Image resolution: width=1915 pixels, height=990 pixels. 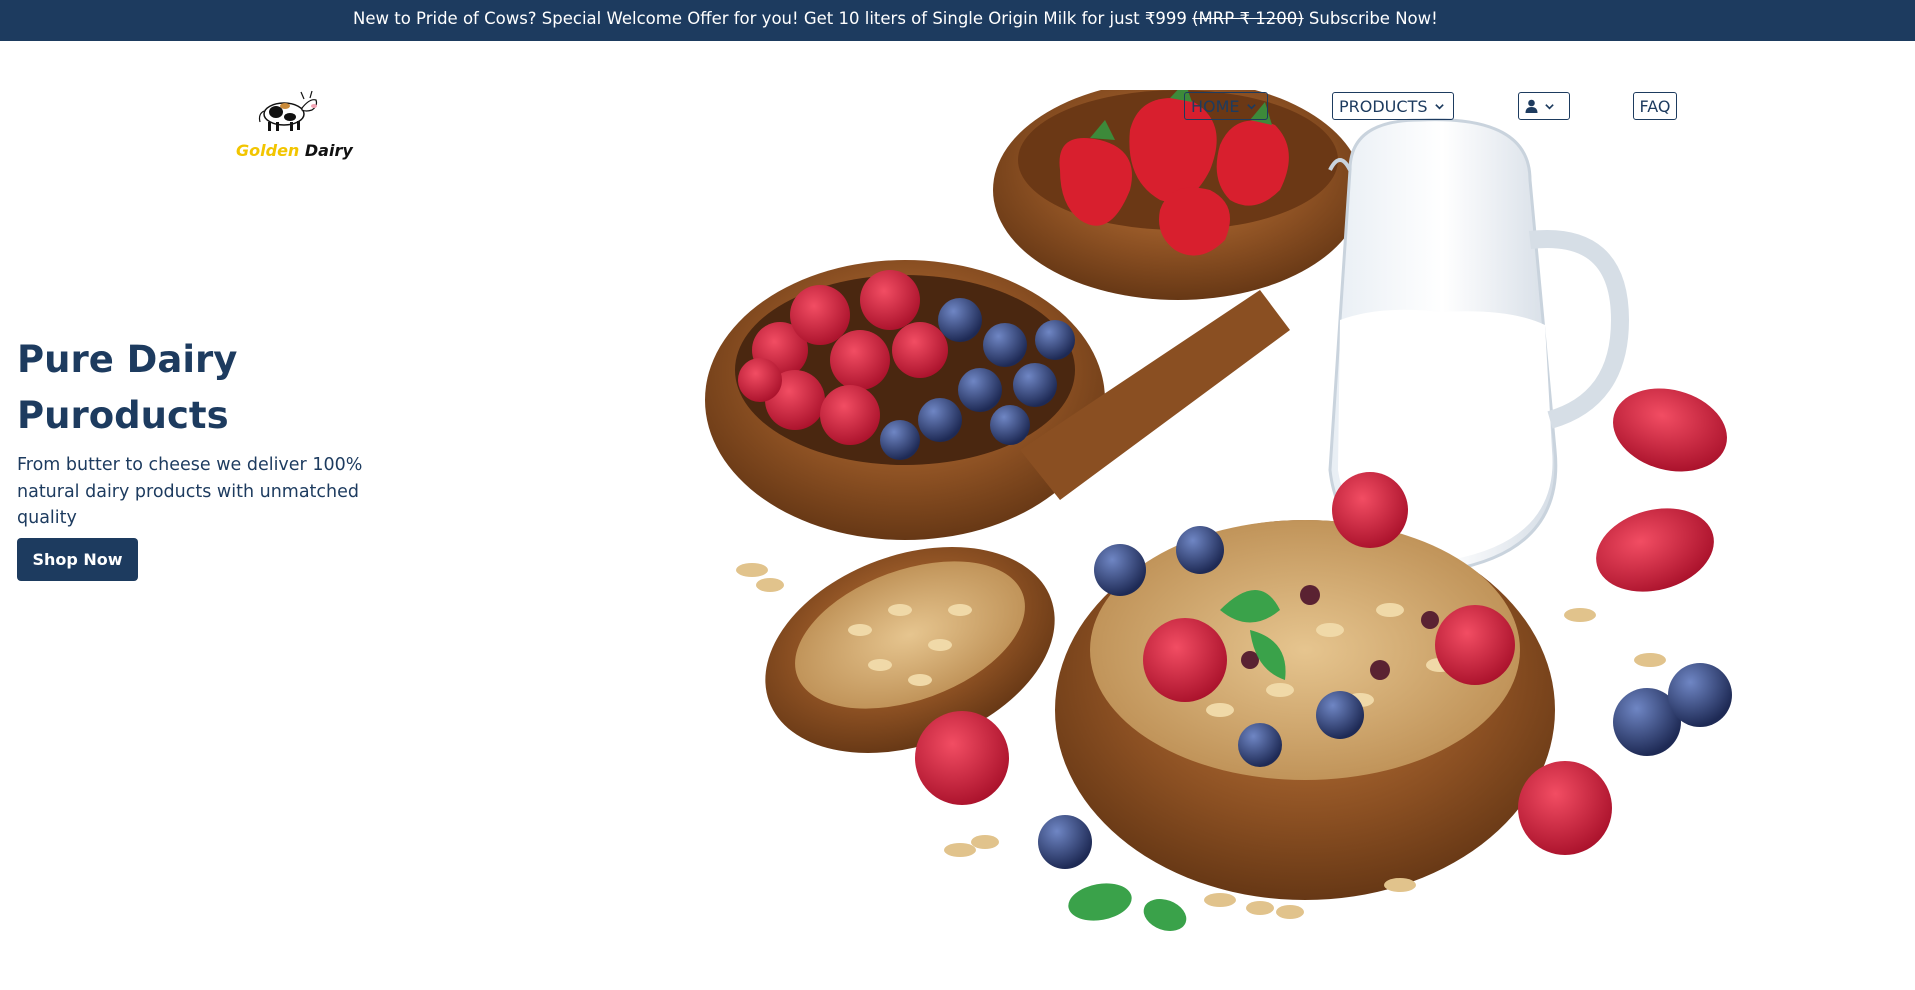 What do you see at coordinates (127, 359) in the screenshot?
I see `hero-title-line1: Pure Dairy` at bounding box center [127, 359].